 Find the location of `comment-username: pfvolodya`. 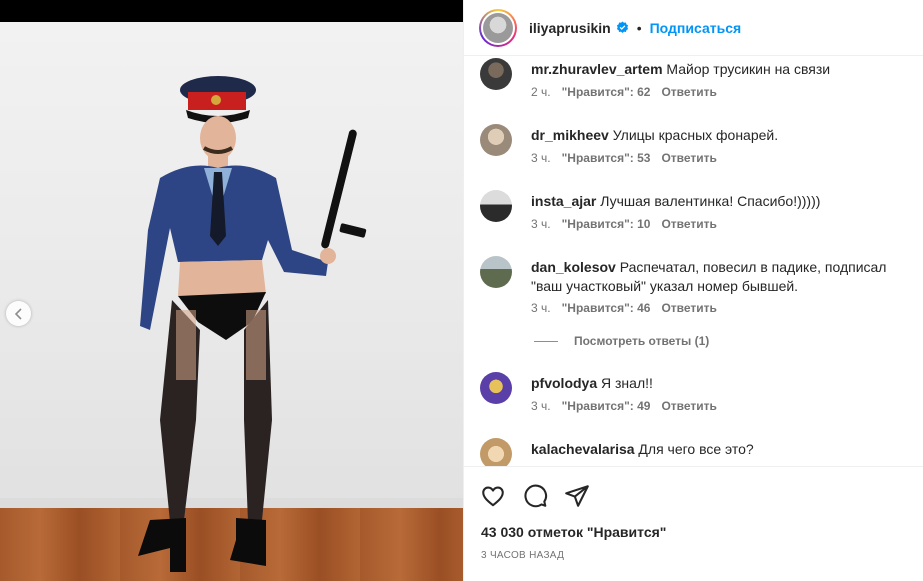

comment-username: pfvolodya is located at coordinates (564, 383).